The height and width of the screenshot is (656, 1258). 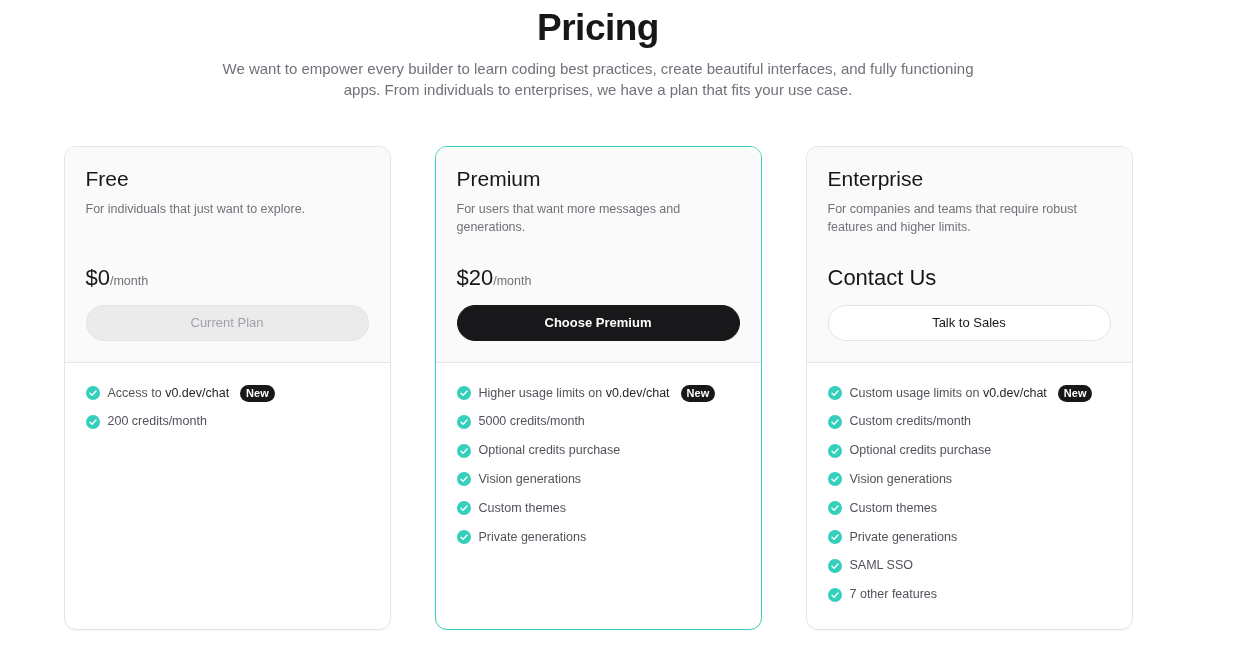 What do you see at coordinates (948, 393) in the screenshot?
I see `feature-text: Custom usage limits on v0.dev/chat` at bounding box center [948, 393].